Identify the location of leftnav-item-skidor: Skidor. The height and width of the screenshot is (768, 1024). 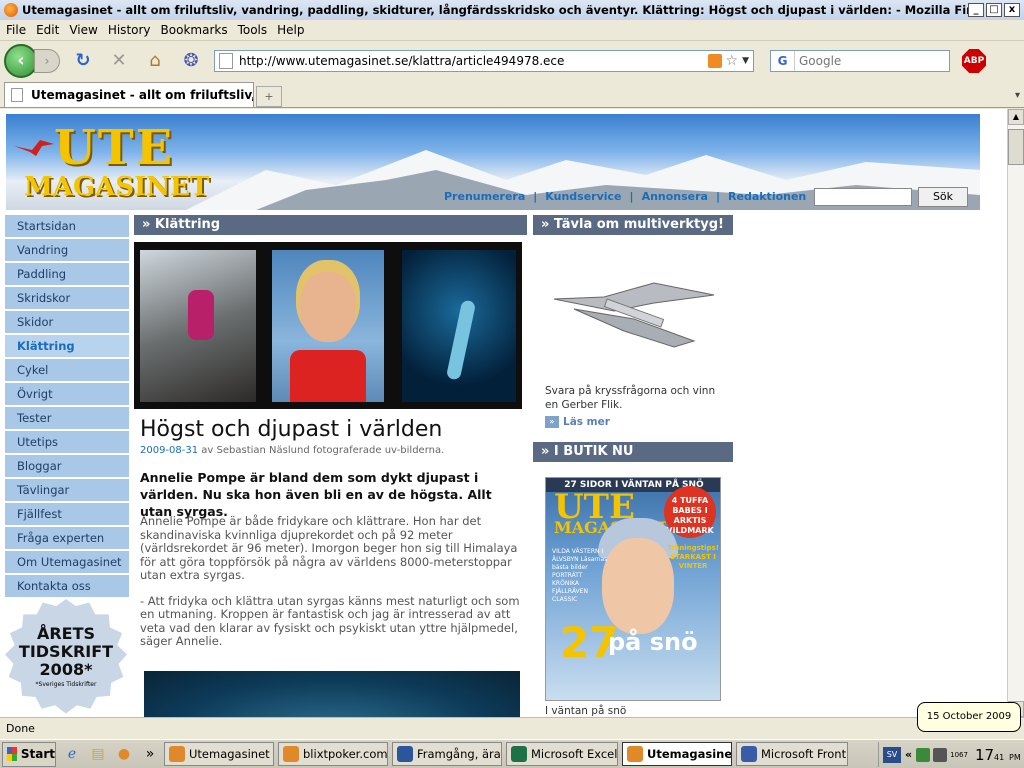
(67, 322).